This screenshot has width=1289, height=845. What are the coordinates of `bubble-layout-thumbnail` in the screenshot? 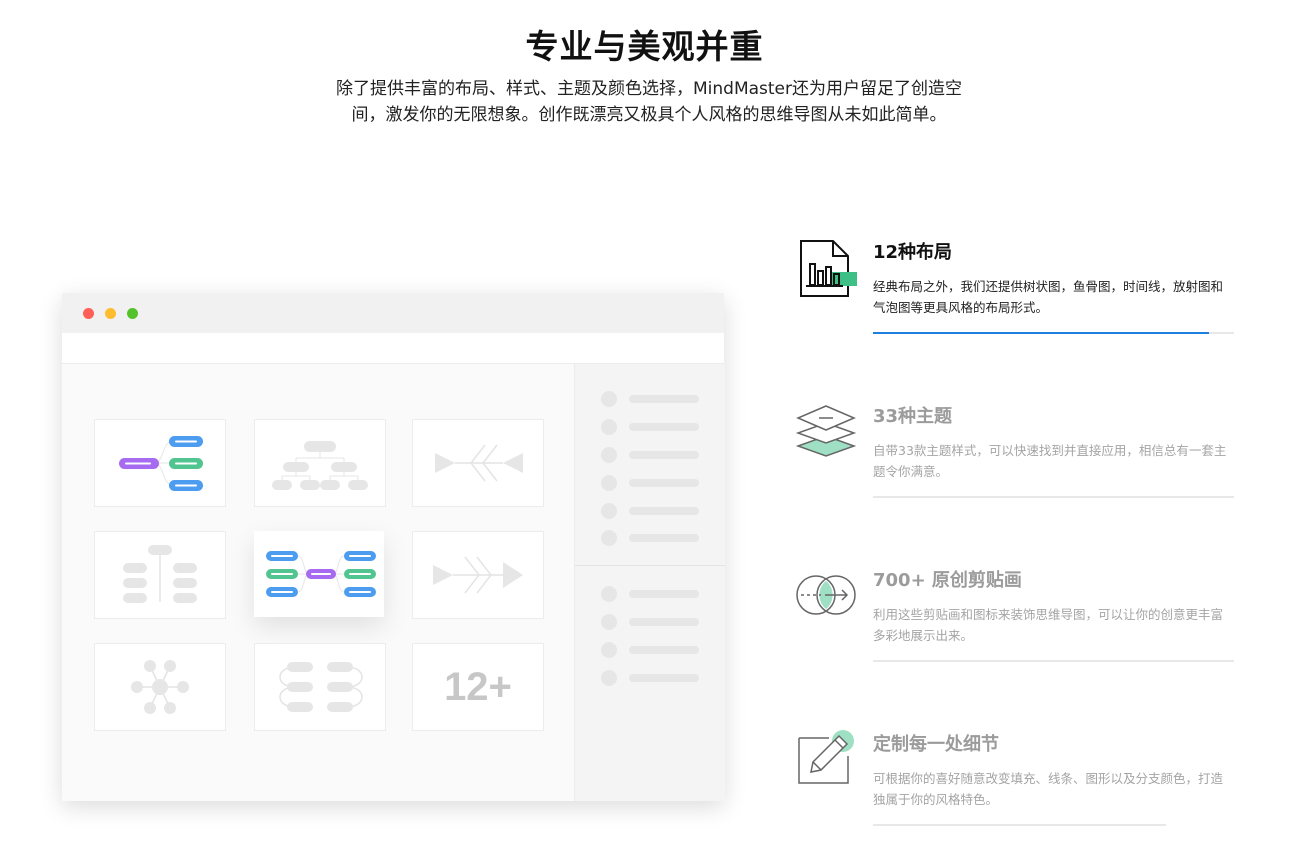 It's located at (160, 687).